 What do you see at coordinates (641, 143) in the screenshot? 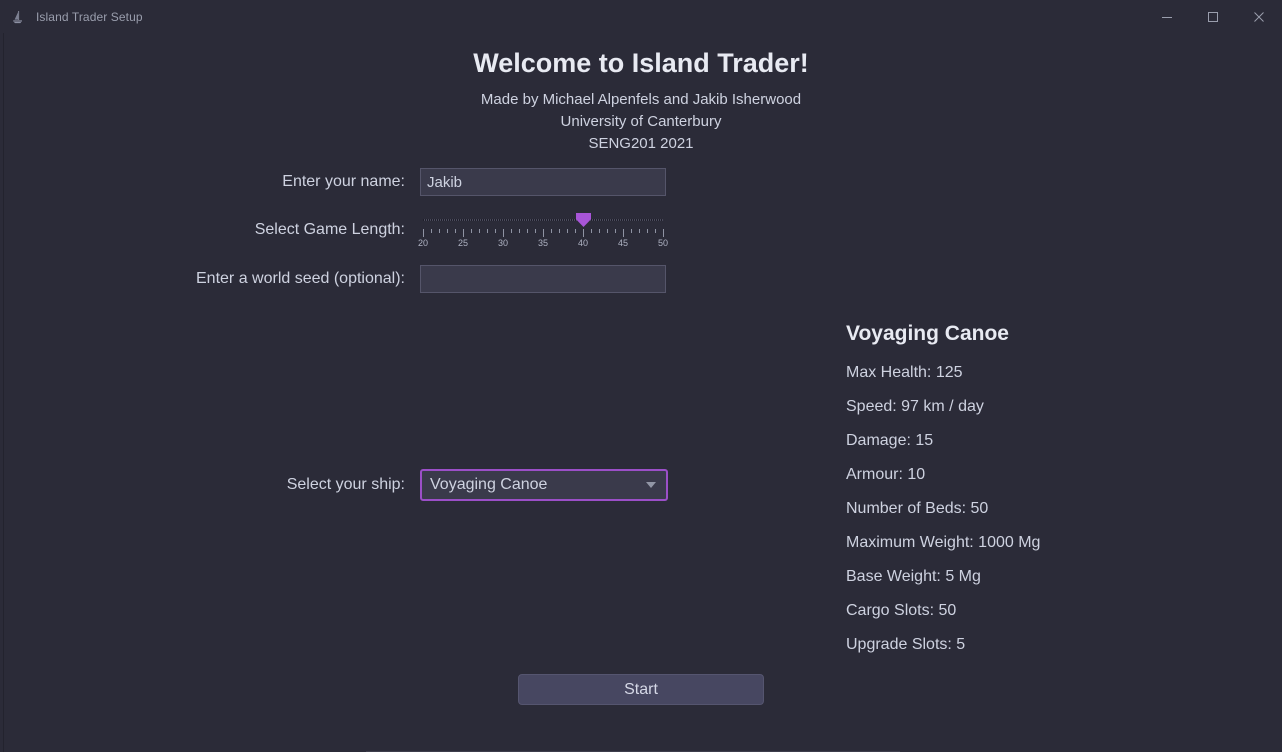
I see `credits-course: SENG201 2021` at bounding box center [641, 143].